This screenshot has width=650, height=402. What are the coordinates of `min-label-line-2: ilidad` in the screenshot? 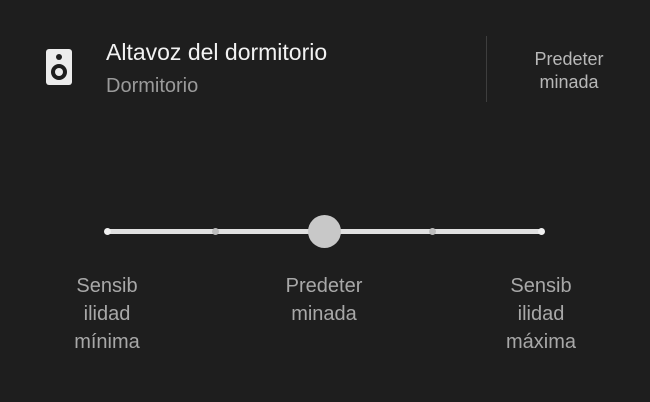 It's located at (107, 314).